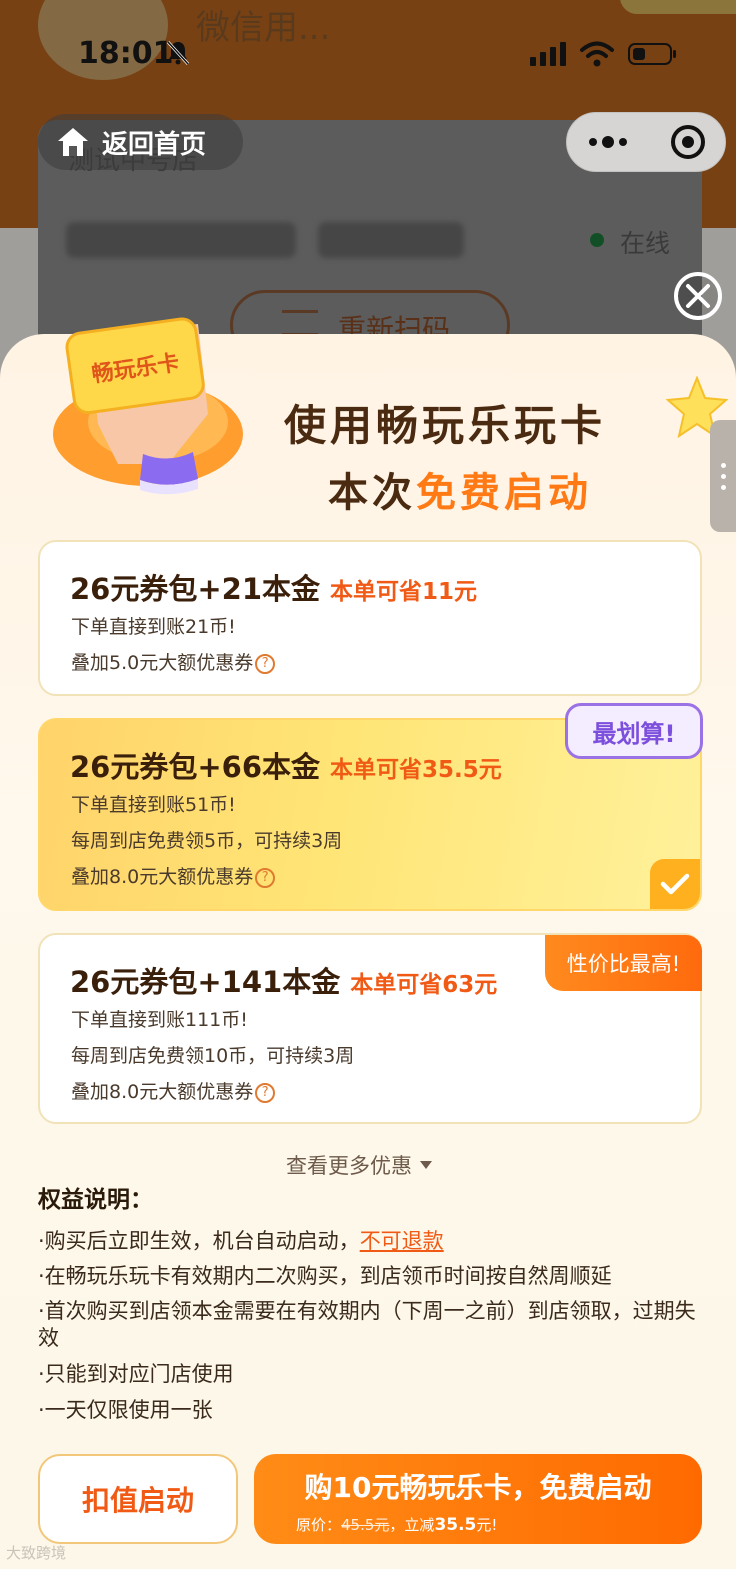 This screenshot has height=1569, width=736. Describe the element at coordinates (73, 142) in the screenshot. I see `home-icon` at that location.